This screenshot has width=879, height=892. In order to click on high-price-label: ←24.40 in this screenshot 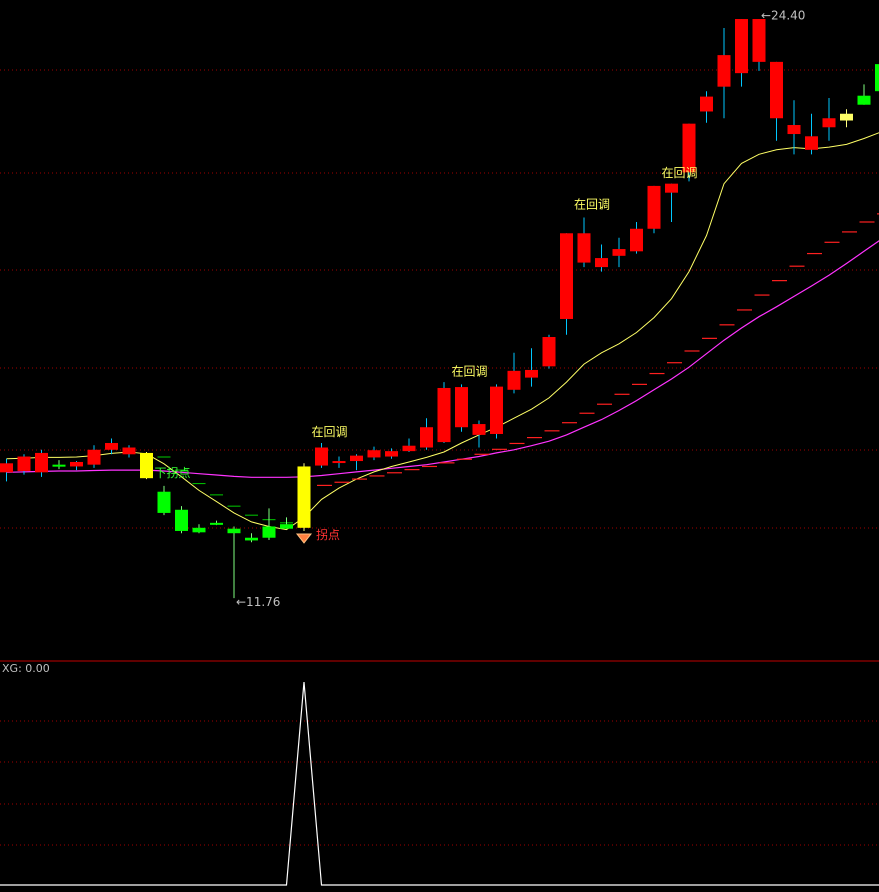, I will do `click(783, 15)`.